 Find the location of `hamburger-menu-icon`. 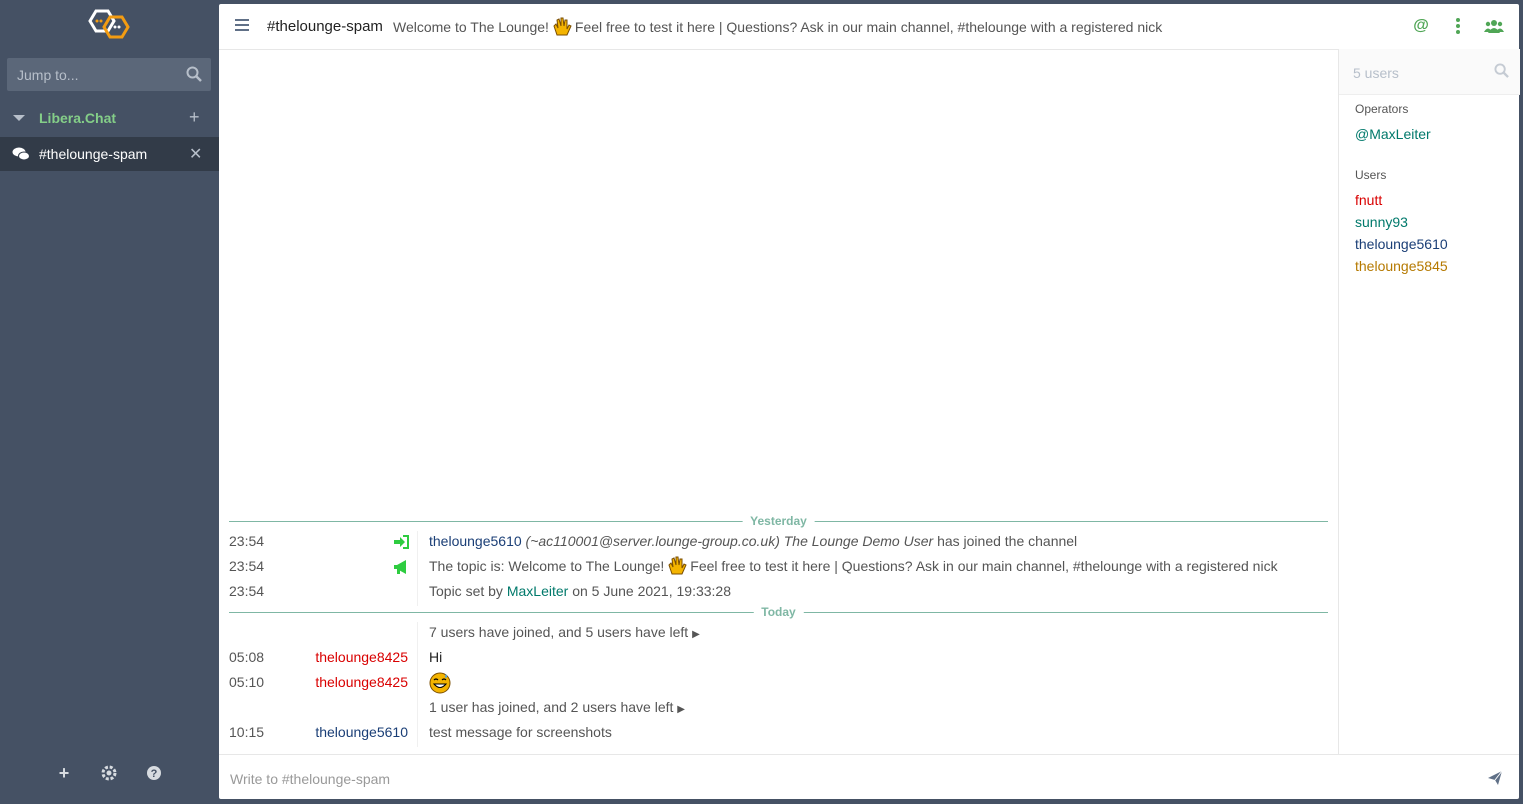

hamburger-menu-icon is located at coordinates (242, 25).